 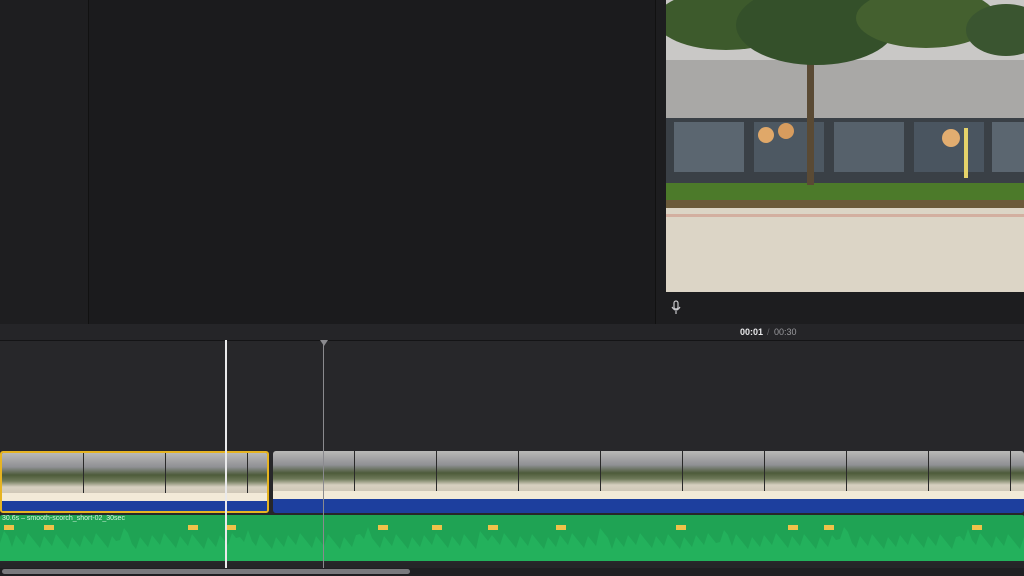 I want to click on skimmer-line, so click(x=323, y=454).